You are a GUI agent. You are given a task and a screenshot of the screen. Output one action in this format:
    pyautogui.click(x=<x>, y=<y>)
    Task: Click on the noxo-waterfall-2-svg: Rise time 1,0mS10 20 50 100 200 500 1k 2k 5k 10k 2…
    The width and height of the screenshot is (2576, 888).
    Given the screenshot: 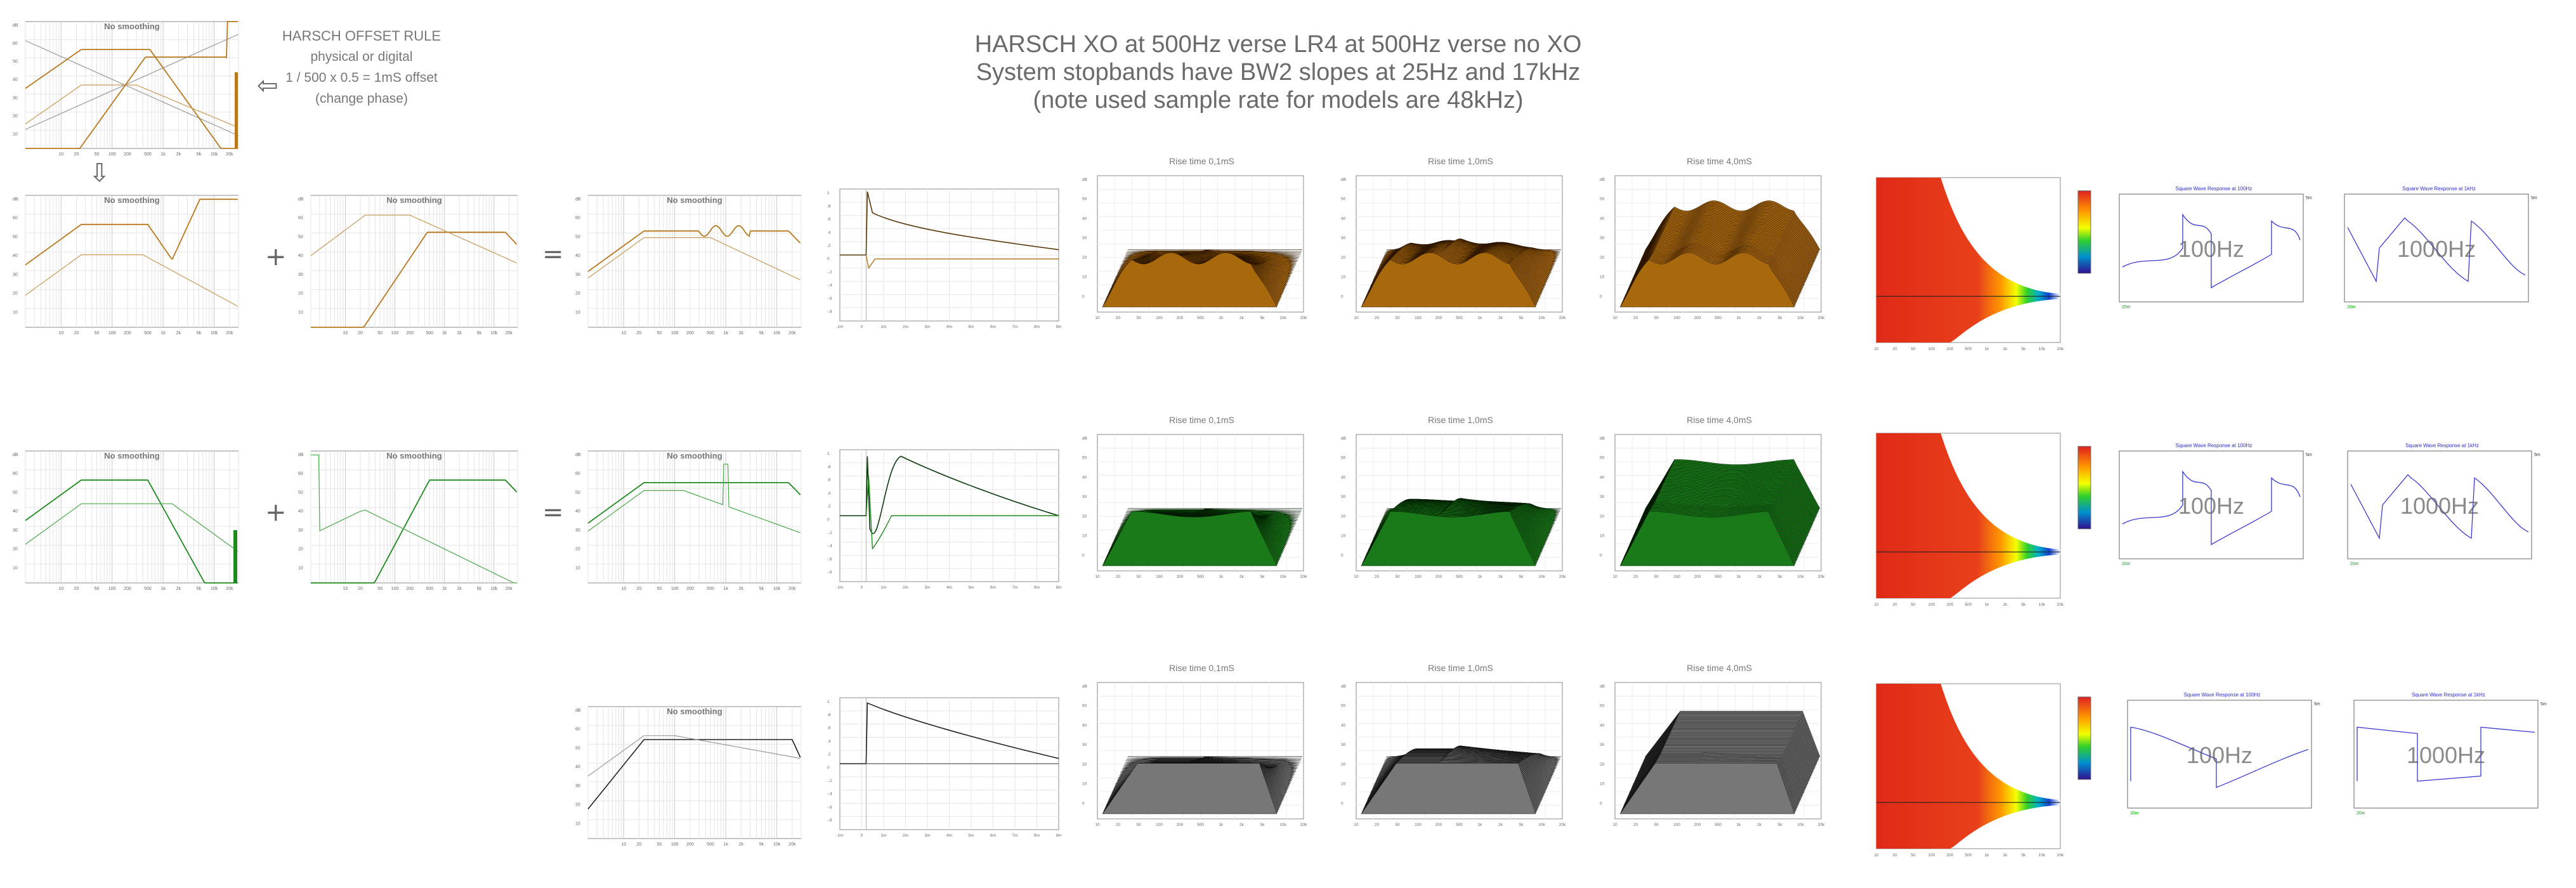 What is the action you would take?
    pyautogui.click(x=1453, y=745)
    